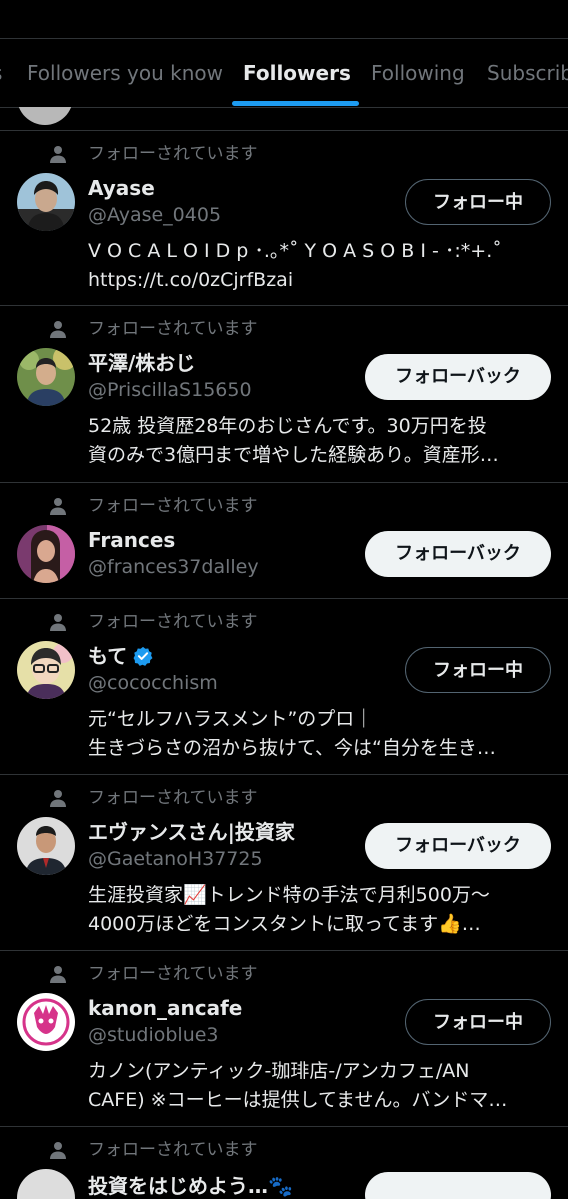 This screenshot has width=568, height=1199. What do you see at coordinates (319, 280) in the screenshot?
I see `bio-link: https://t.co/0zCjrfBzai` at bounding box center [319, 280].